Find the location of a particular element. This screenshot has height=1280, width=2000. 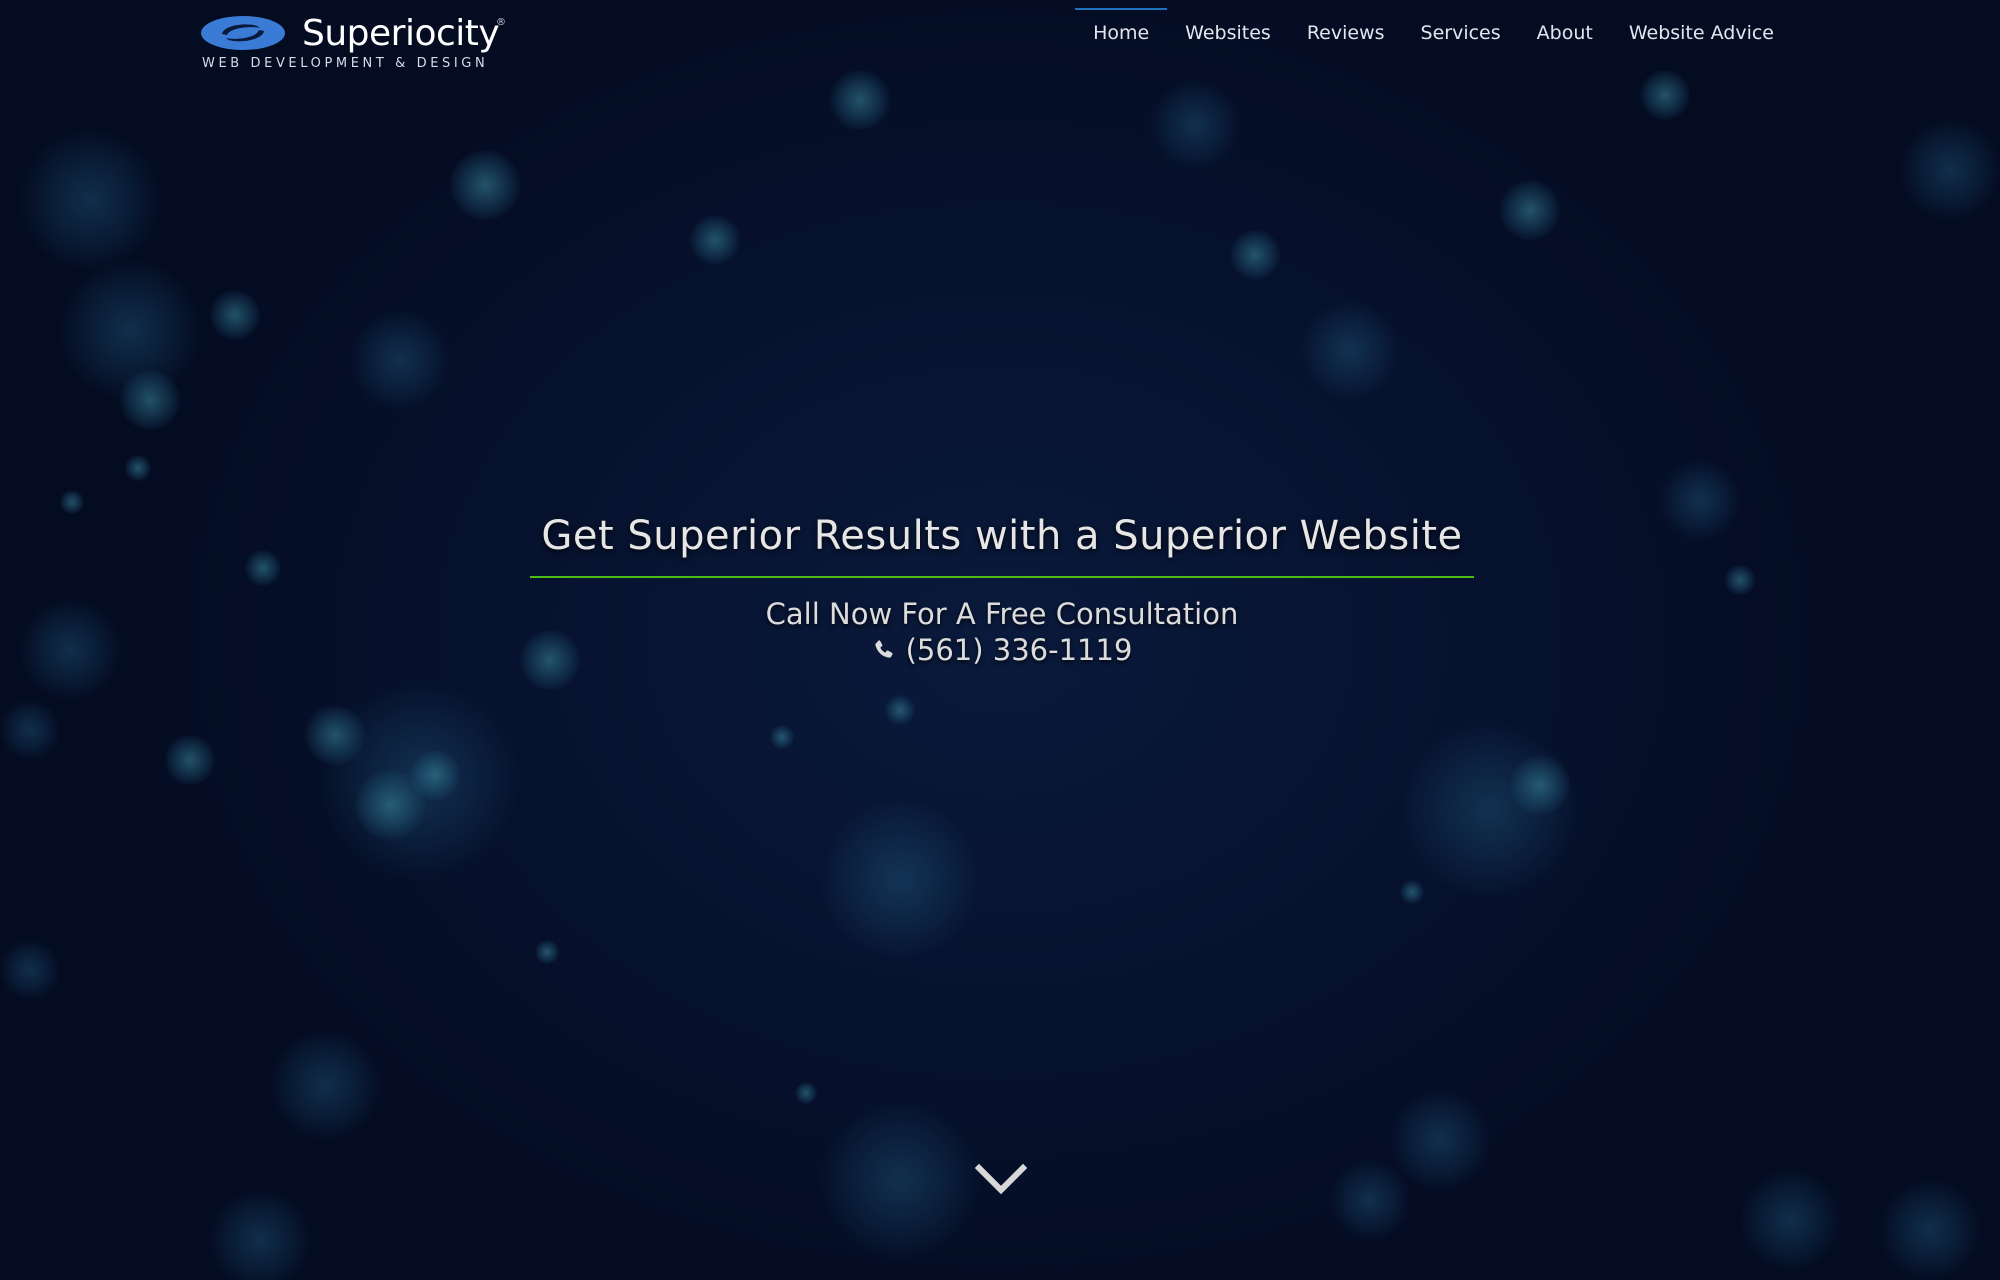

phone-number: (561) 336-1119 is located at coordinates (1019, 650).